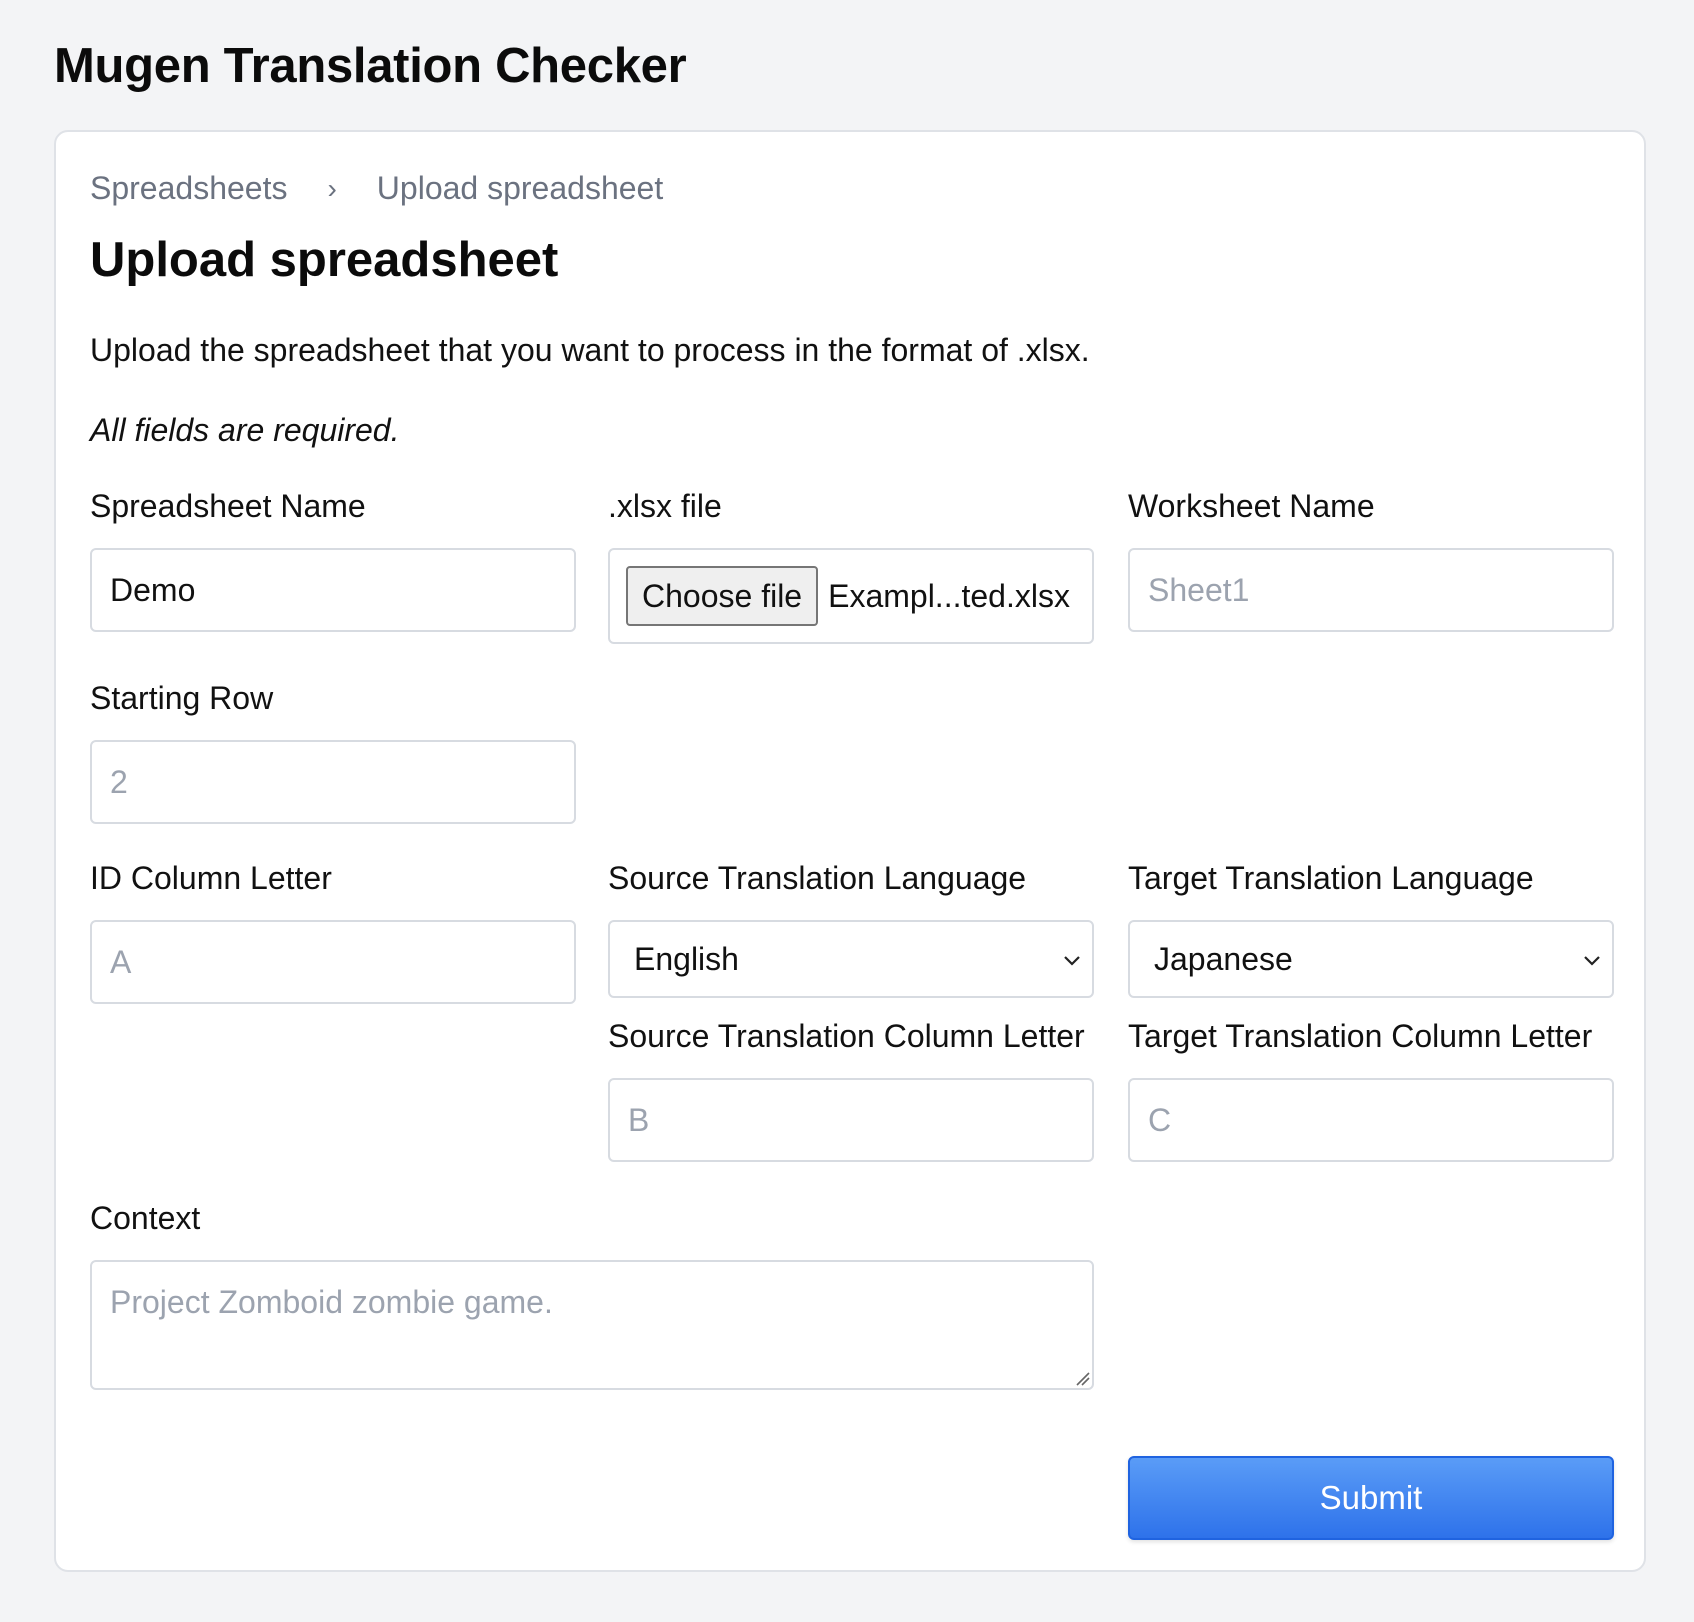 This screenshot has width=1694, height=1622. Describe the element at coordinates (846, 1036) in the screenshot. I see `source-column-letter-label: Source Translation Column Letter` at that location.